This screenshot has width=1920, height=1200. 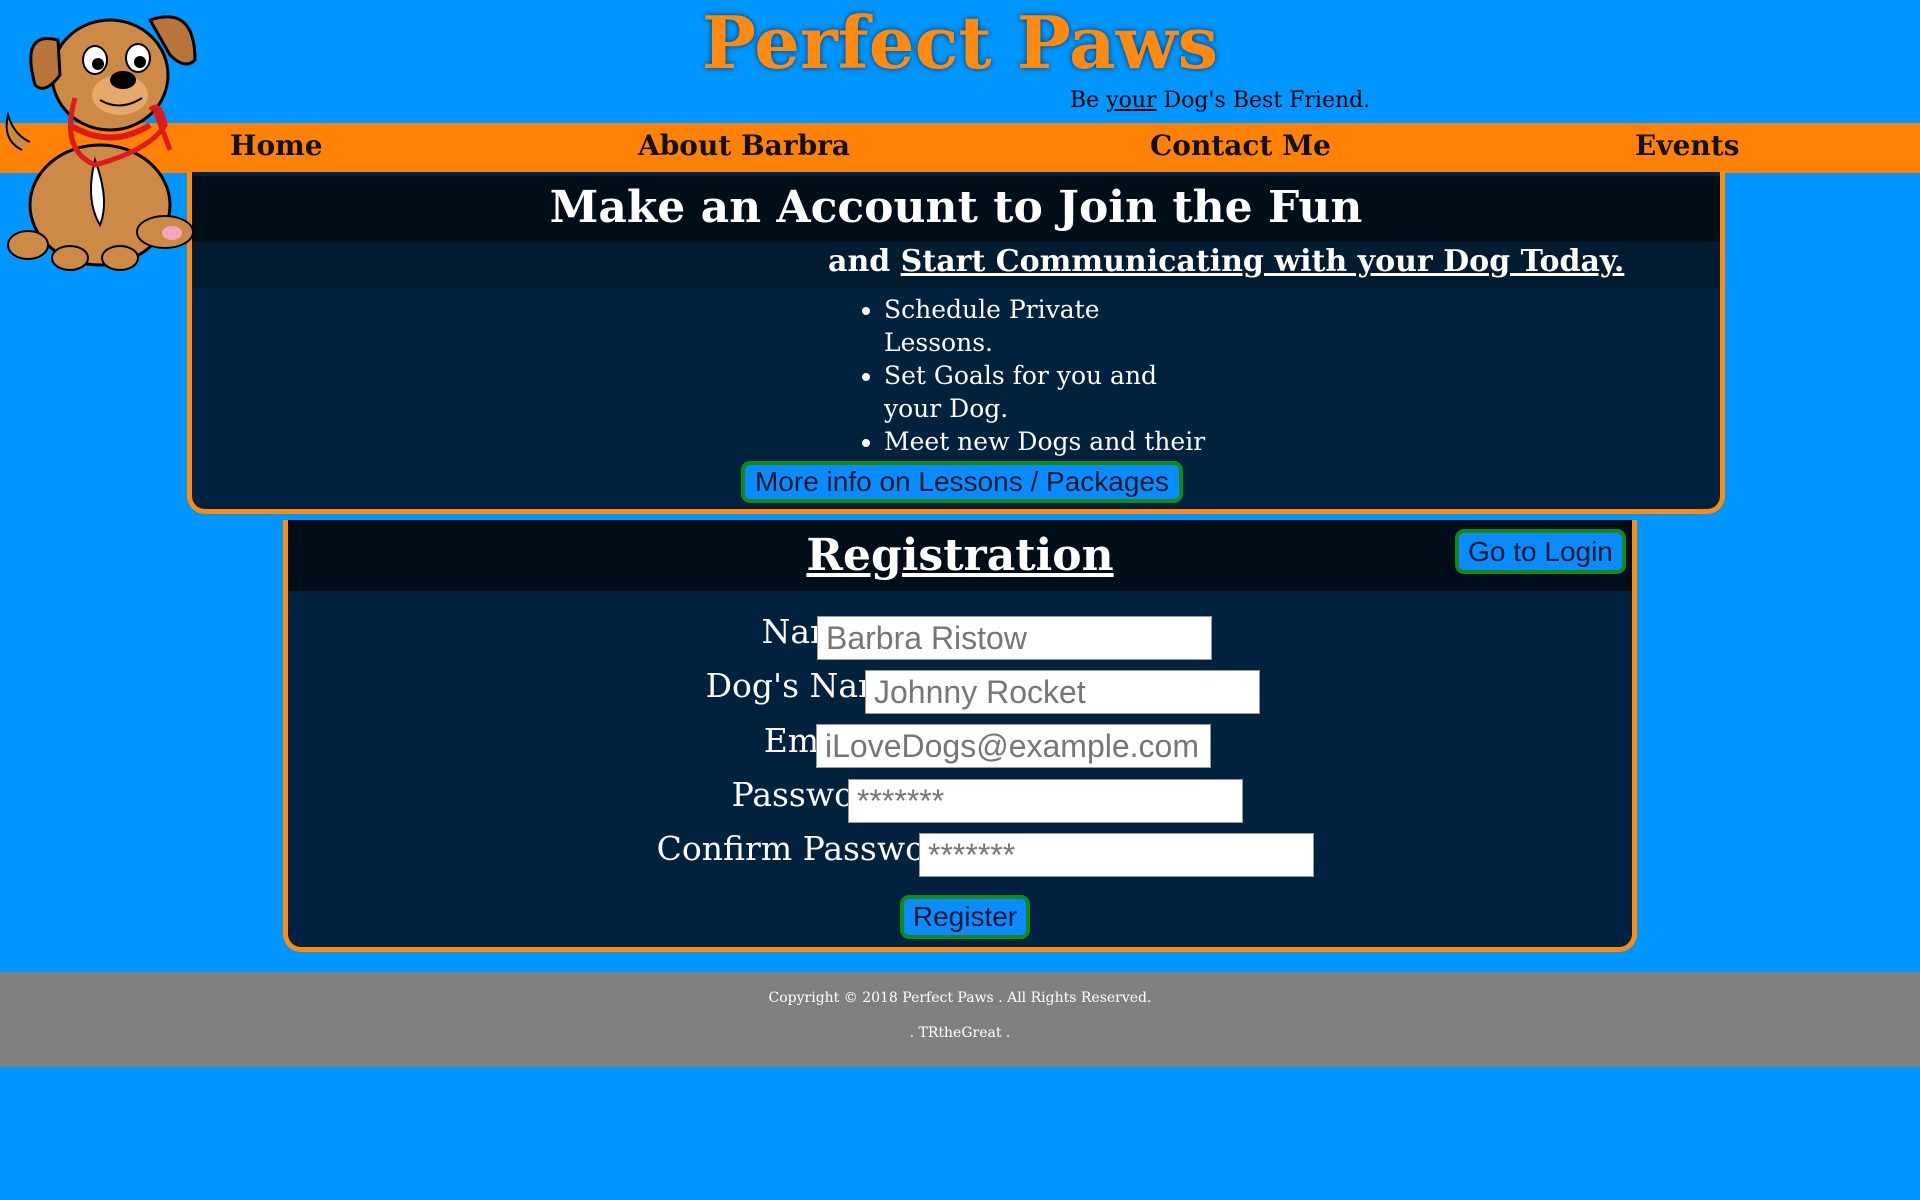 I want to click on puppy-mascot-icon, so click(x=101, y=143).